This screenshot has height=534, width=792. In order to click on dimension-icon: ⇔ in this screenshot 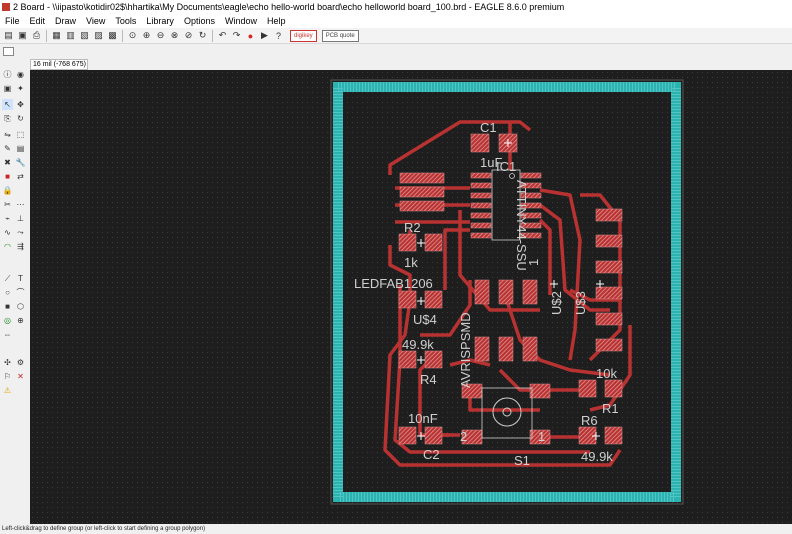, I will do `click(7, 334)`.